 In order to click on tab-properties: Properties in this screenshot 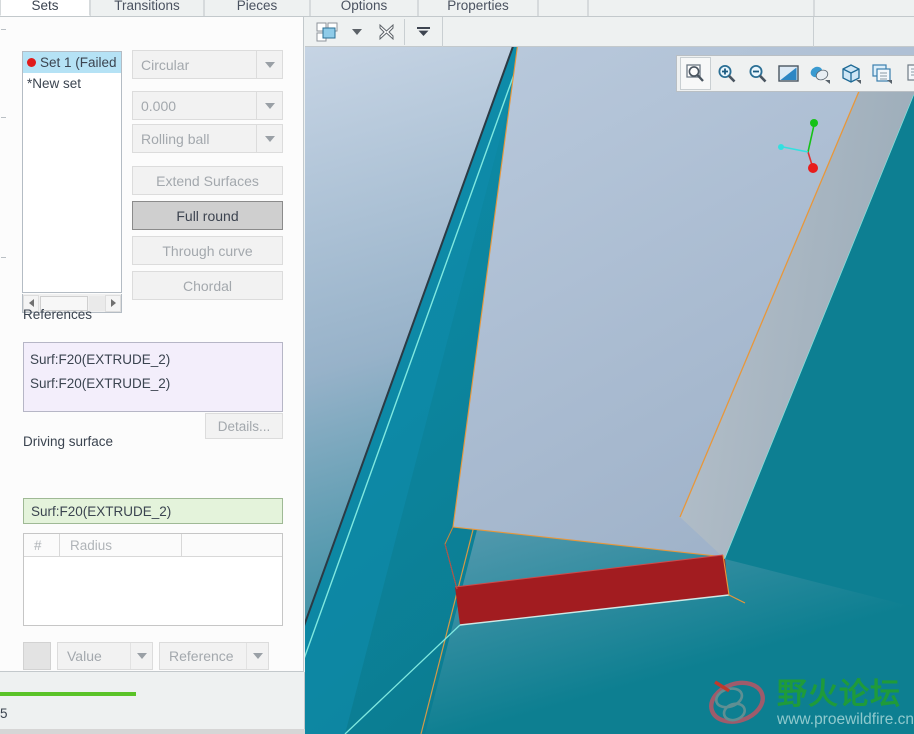, I will do `click(478, 8)`.